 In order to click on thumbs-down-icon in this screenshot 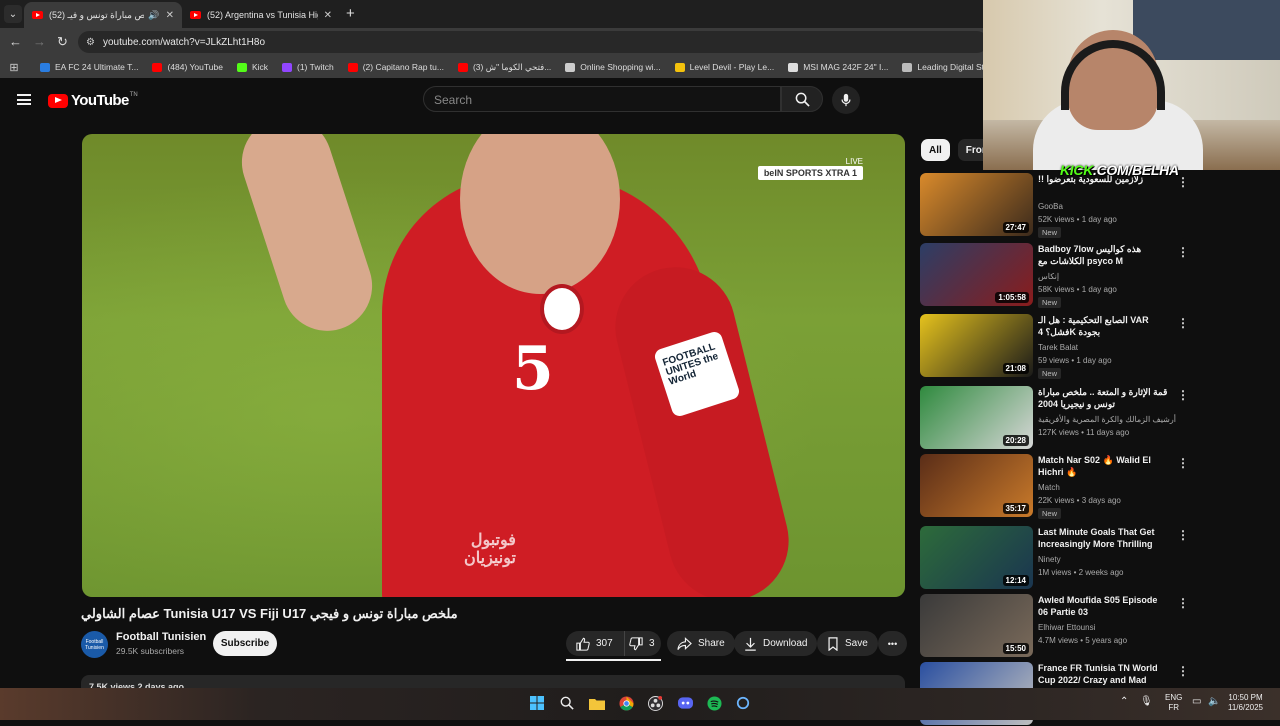, I will do `click(636, 643)`.